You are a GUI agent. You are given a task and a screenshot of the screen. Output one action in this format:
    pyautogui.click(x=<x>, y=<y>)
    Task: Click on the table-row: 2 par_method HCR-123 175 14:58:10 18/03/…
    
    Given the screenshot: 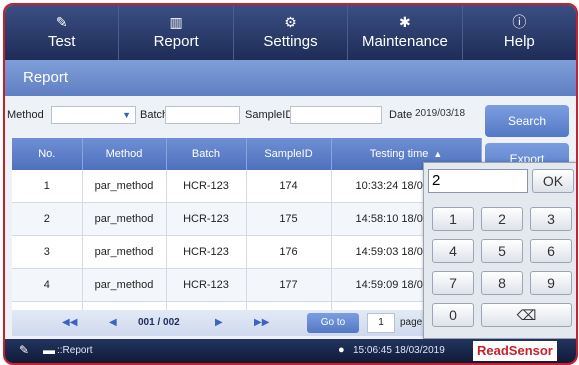 What is the action you would take?
    pyautogui.click(x=247, y=219)
    